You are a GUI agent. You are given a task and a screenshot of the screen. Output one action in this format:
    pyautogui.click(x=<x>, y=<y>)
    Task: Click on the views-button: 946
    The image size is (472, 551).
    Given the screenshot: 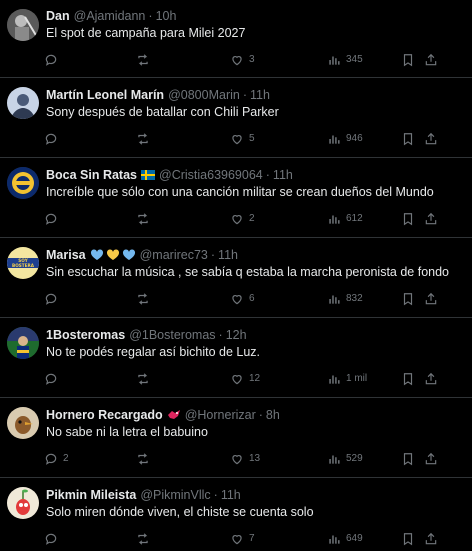 What is the action you would take?
    pyautogui.click(x=345, y=139)
    